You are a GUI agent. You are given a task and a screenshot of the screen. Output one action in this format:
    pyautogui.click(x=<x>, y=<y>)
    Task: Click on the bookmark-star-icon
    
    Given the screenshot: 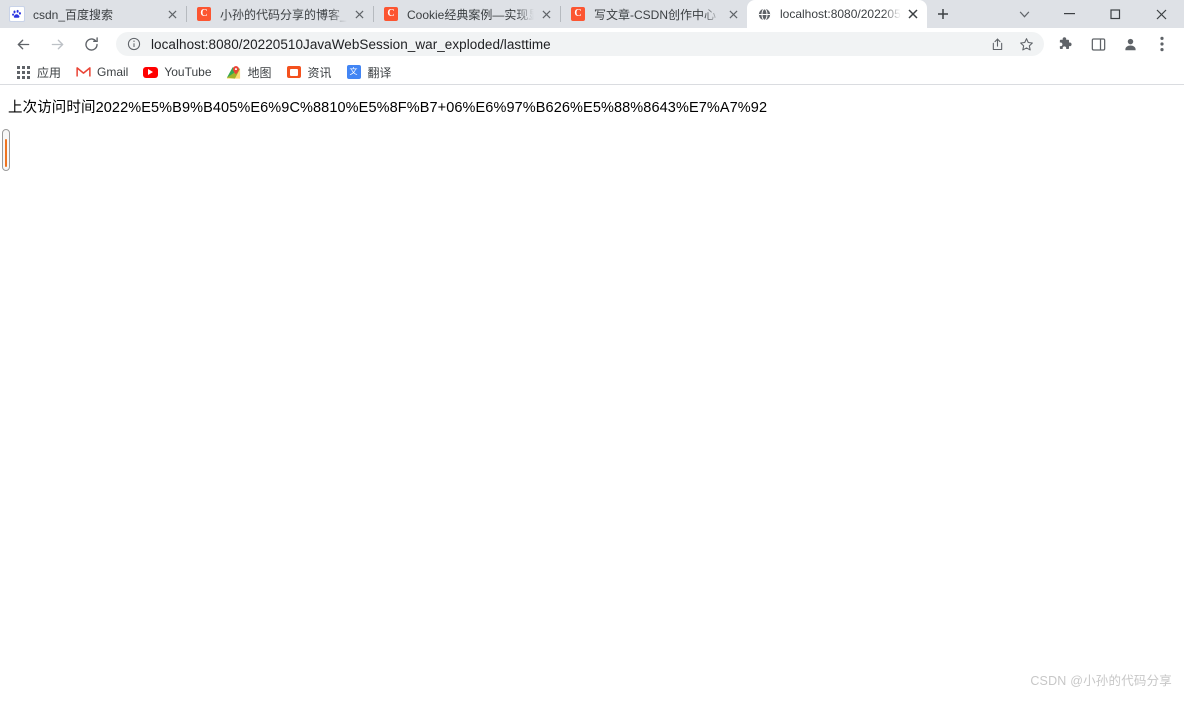 What is the action you would take?
    pyautogui.click(x=1026, y=44)
    